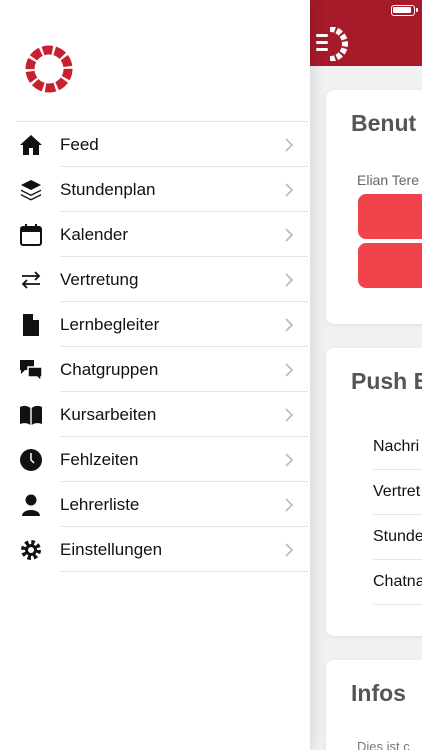 This screenshot has height=750, width=422. Describe the element at coordinates (366, 33) in the screenshot. I see `app-header` at that location.